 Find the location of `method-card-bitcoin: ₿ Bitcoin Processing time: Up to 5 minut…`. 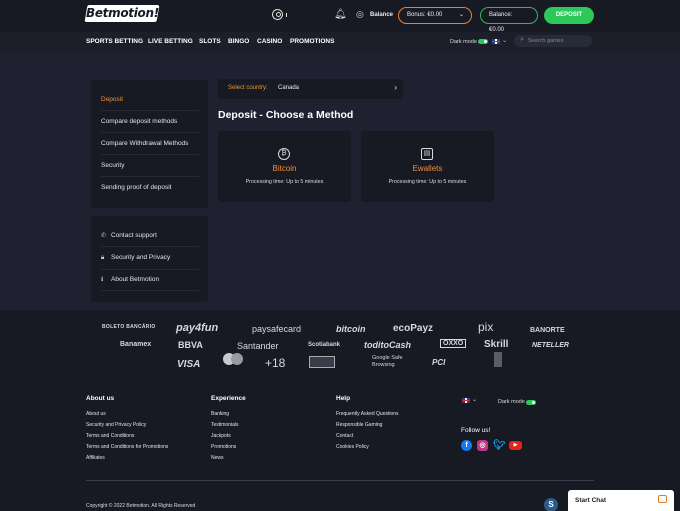

method-card-bitcoin: ₿ Bitcoin Processing time: Up to 5 minut… is located at coordinates (284, 166).